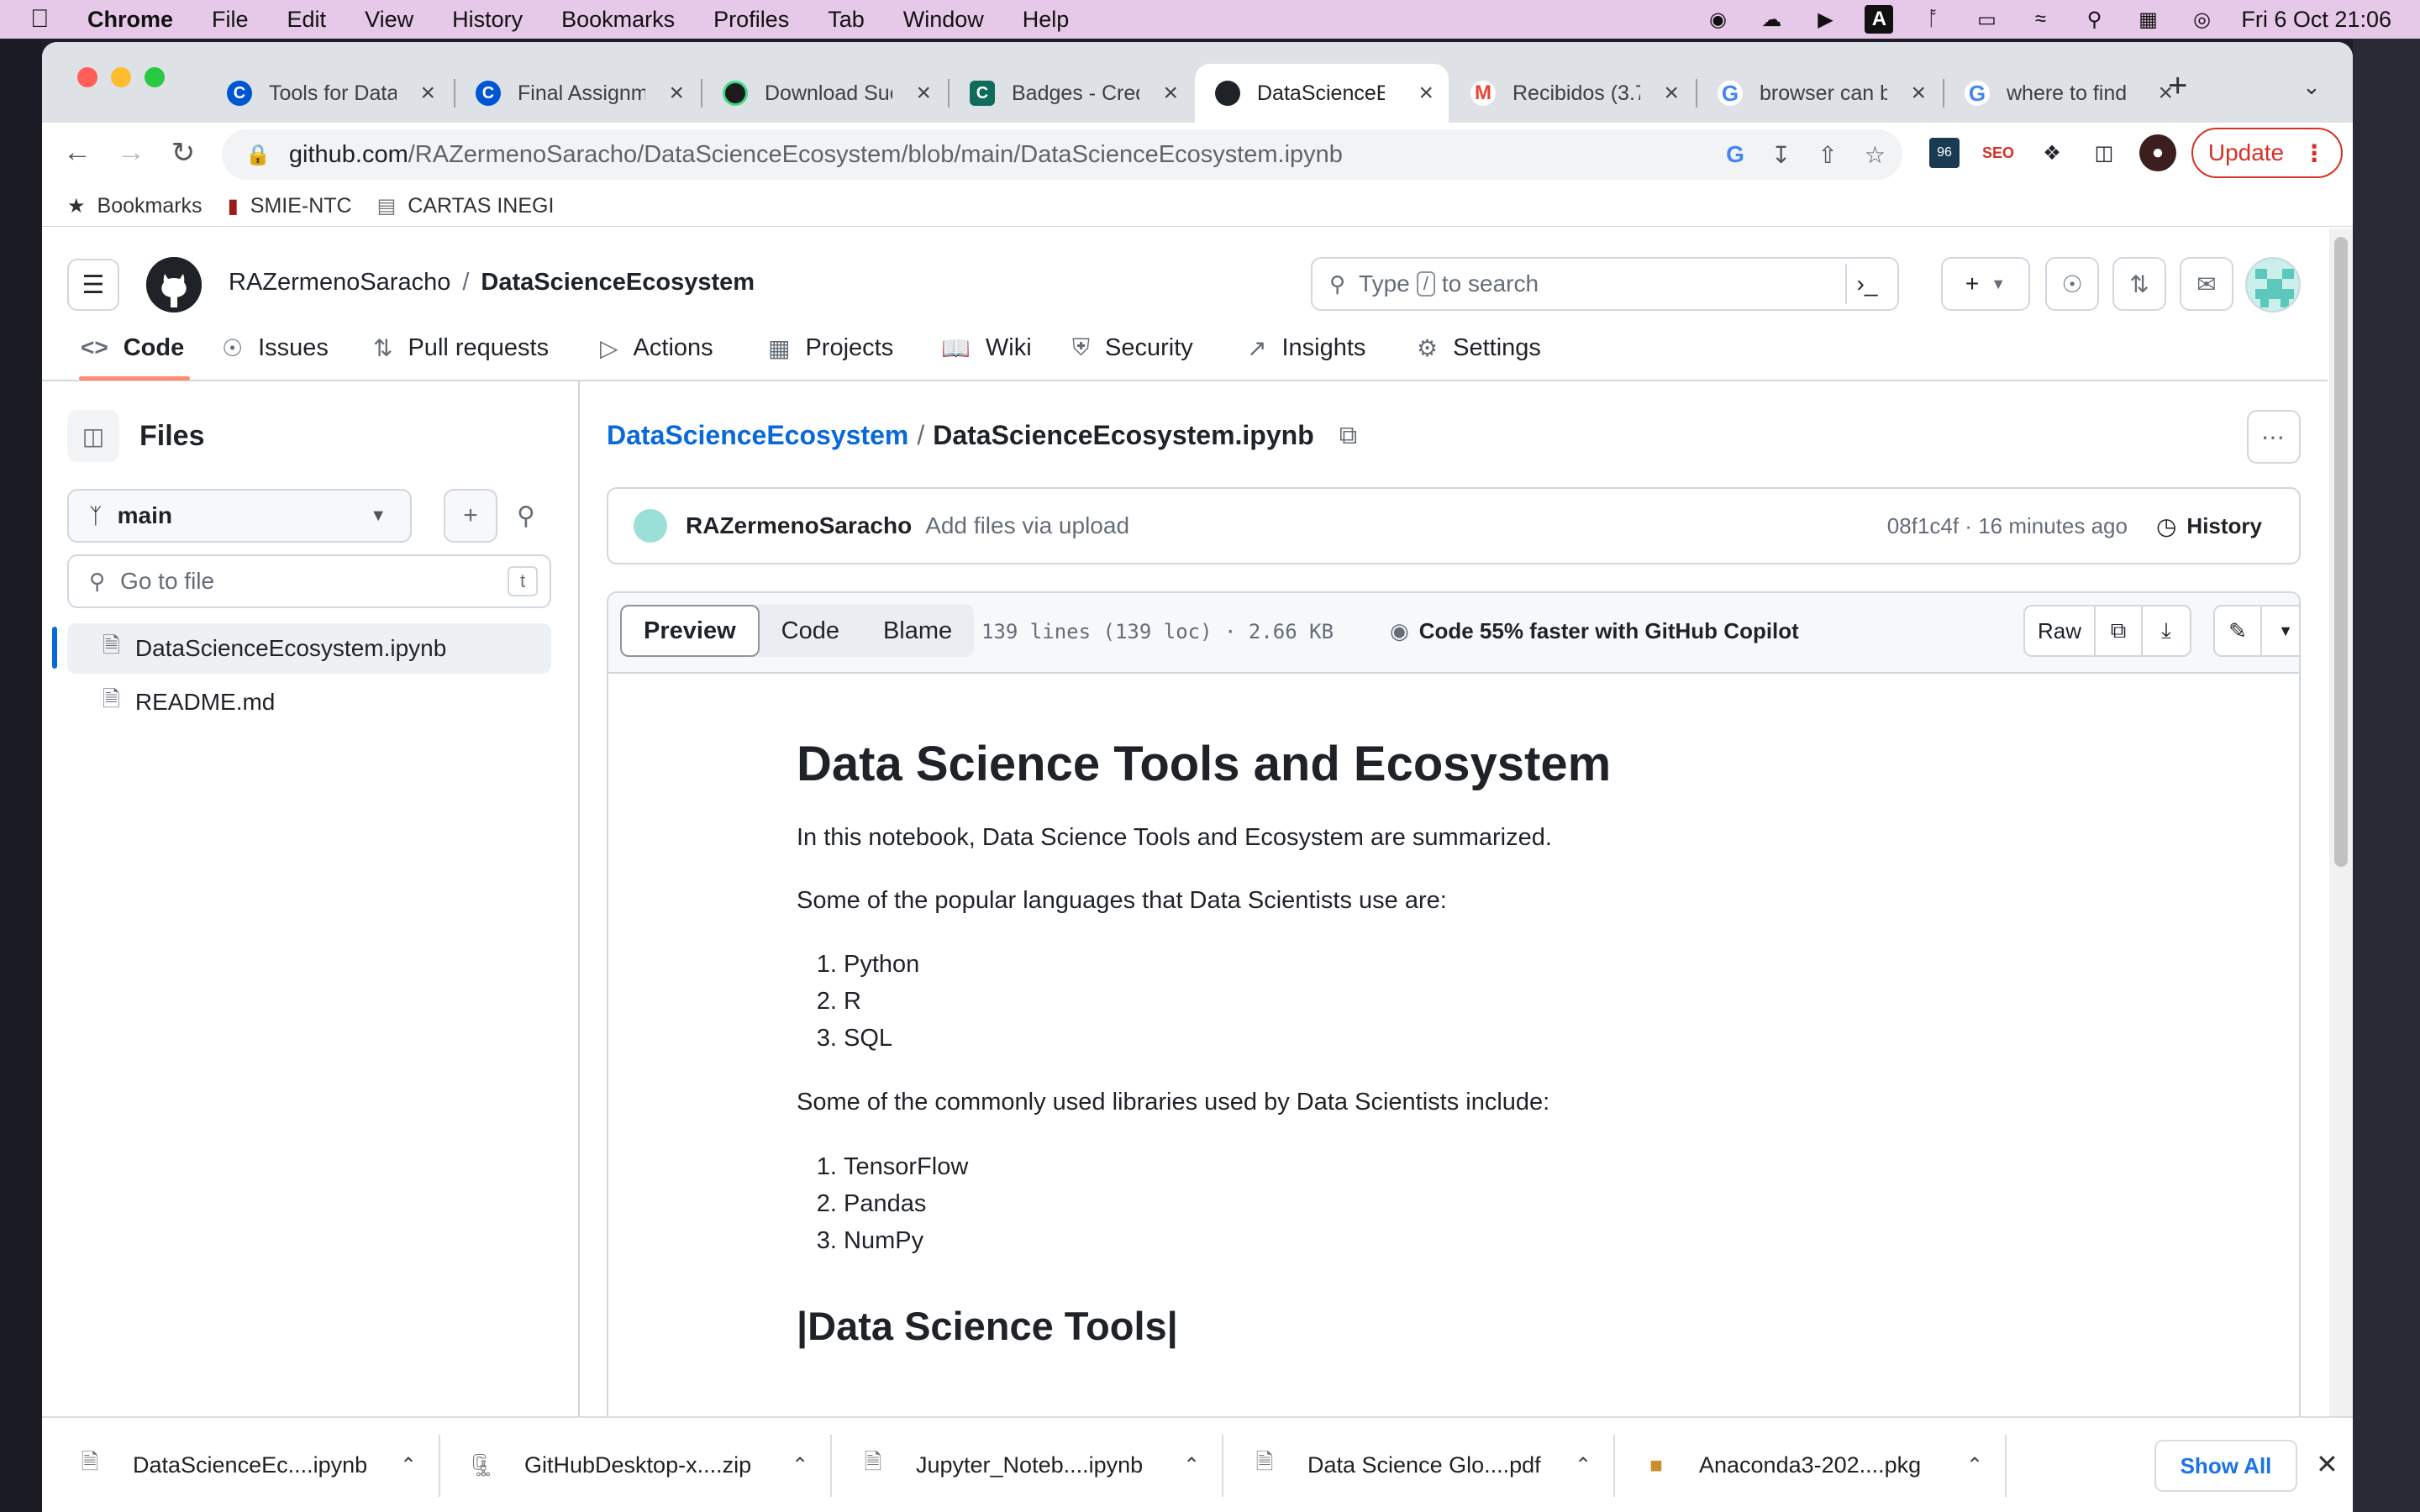 The height and width of the screenshot is (1512, 2420). I want to click on menu-window: Window, so click(943, 20).